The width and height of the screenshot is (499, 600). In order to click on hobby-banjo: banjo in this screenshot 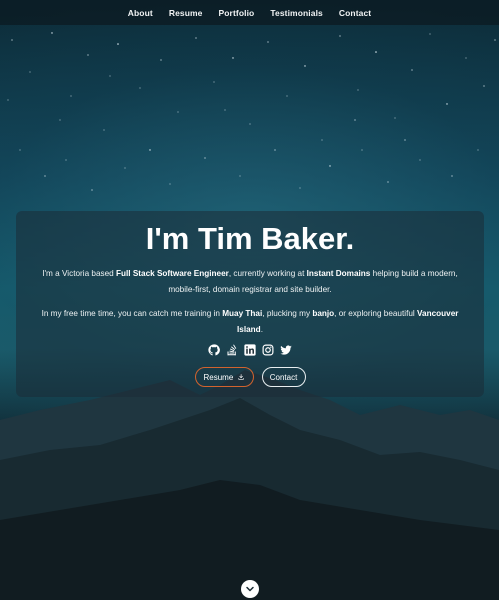, I will do `click(323, 313)`.